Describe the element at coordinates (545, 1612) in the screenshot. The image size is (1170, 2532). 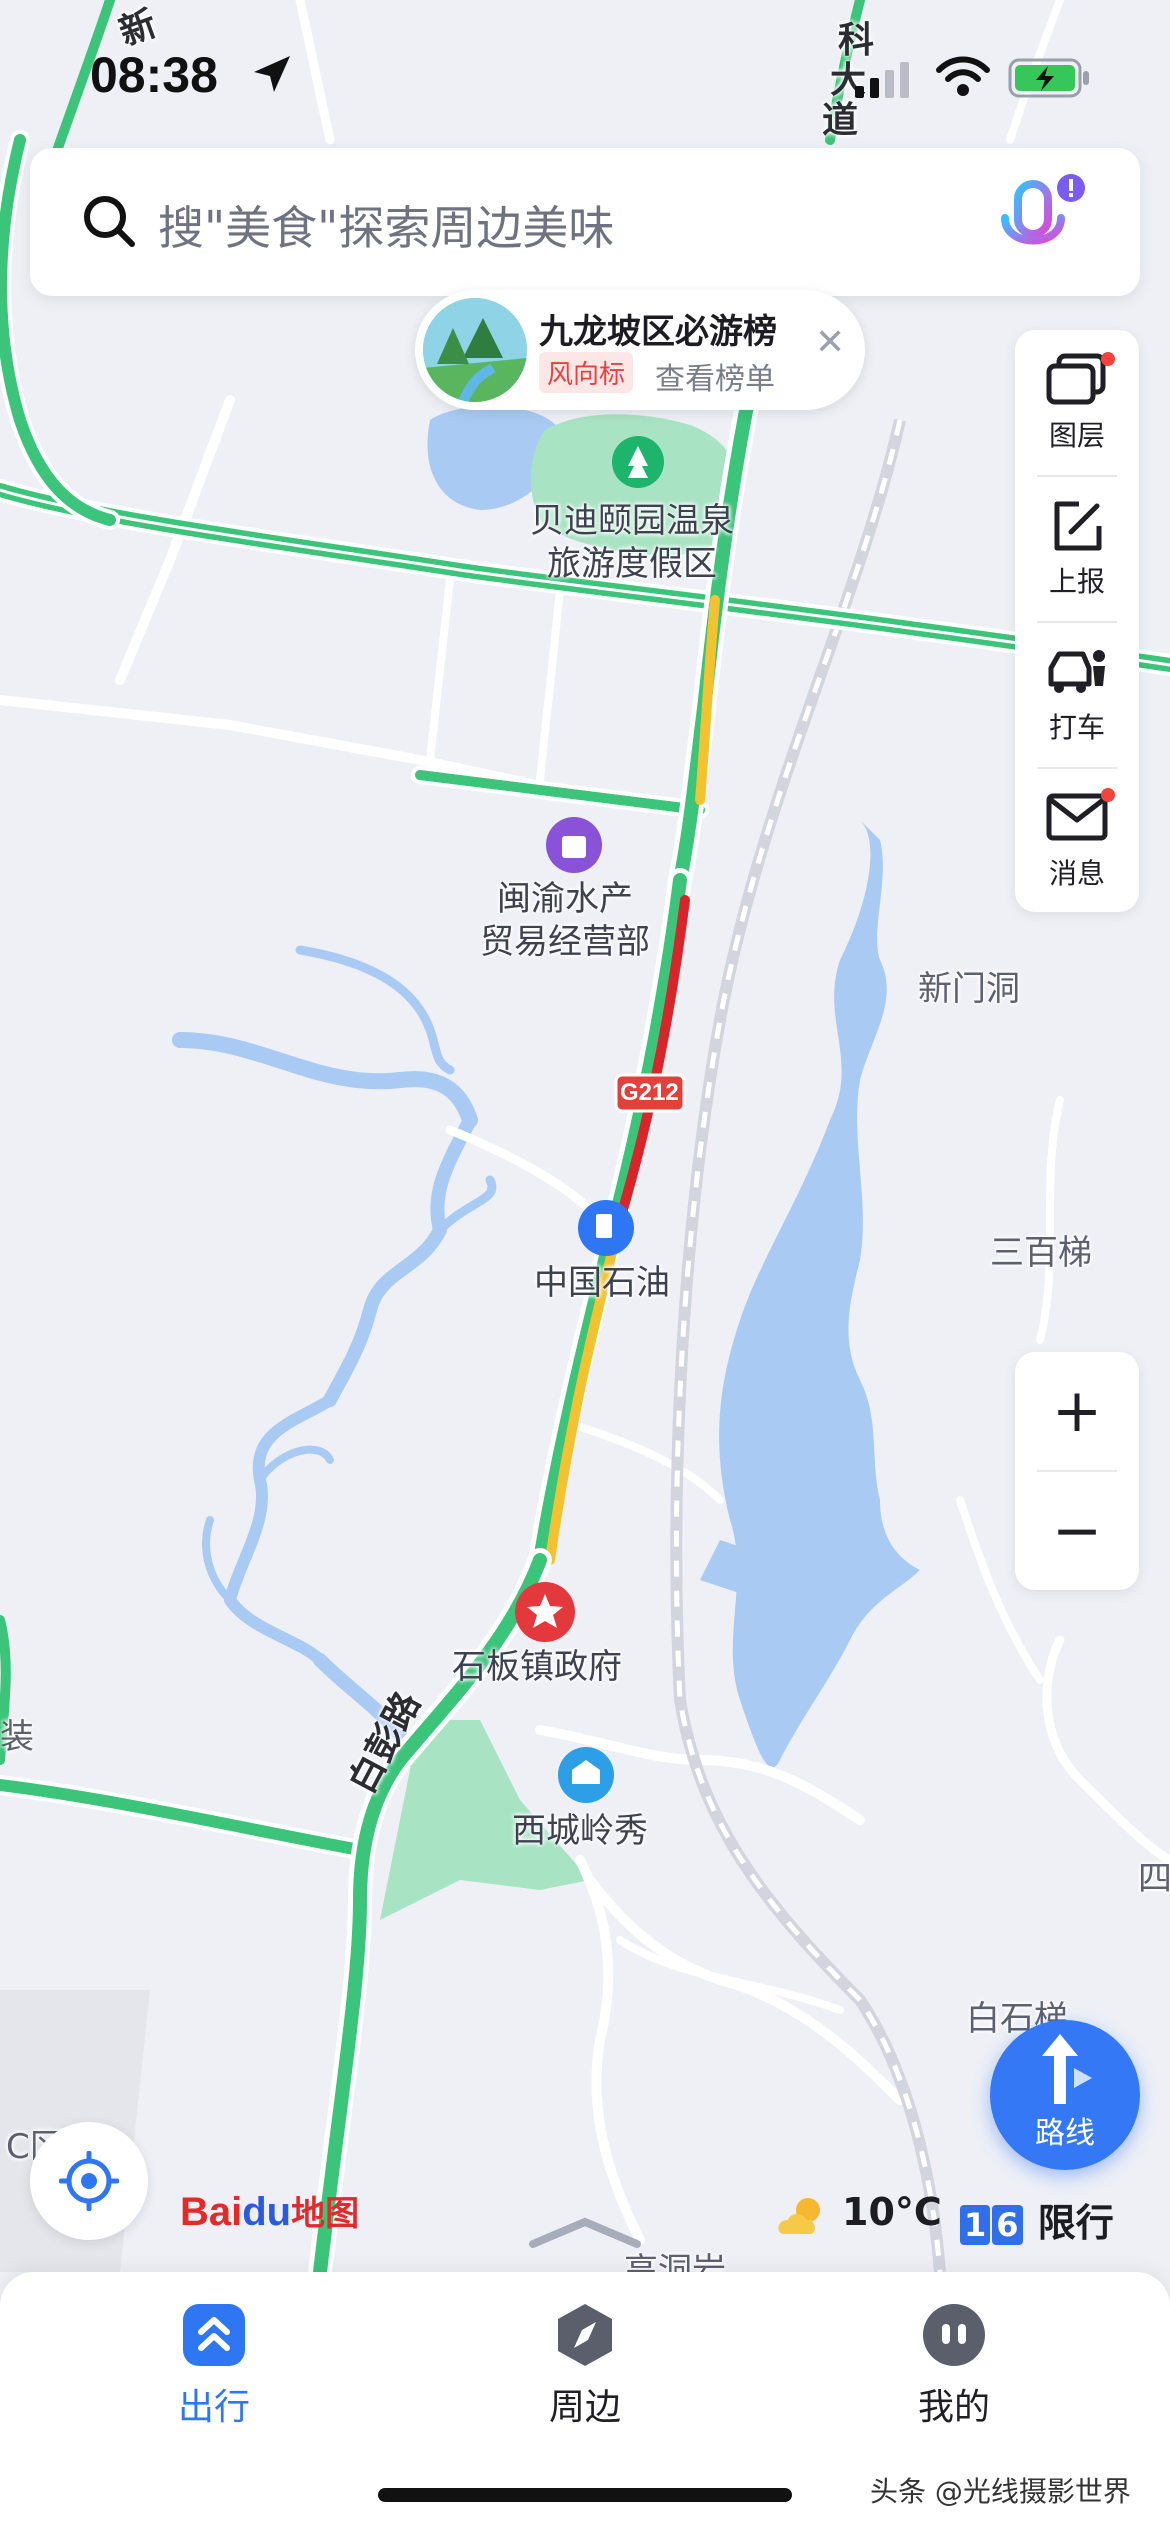
I see `gov-marker` at that location.